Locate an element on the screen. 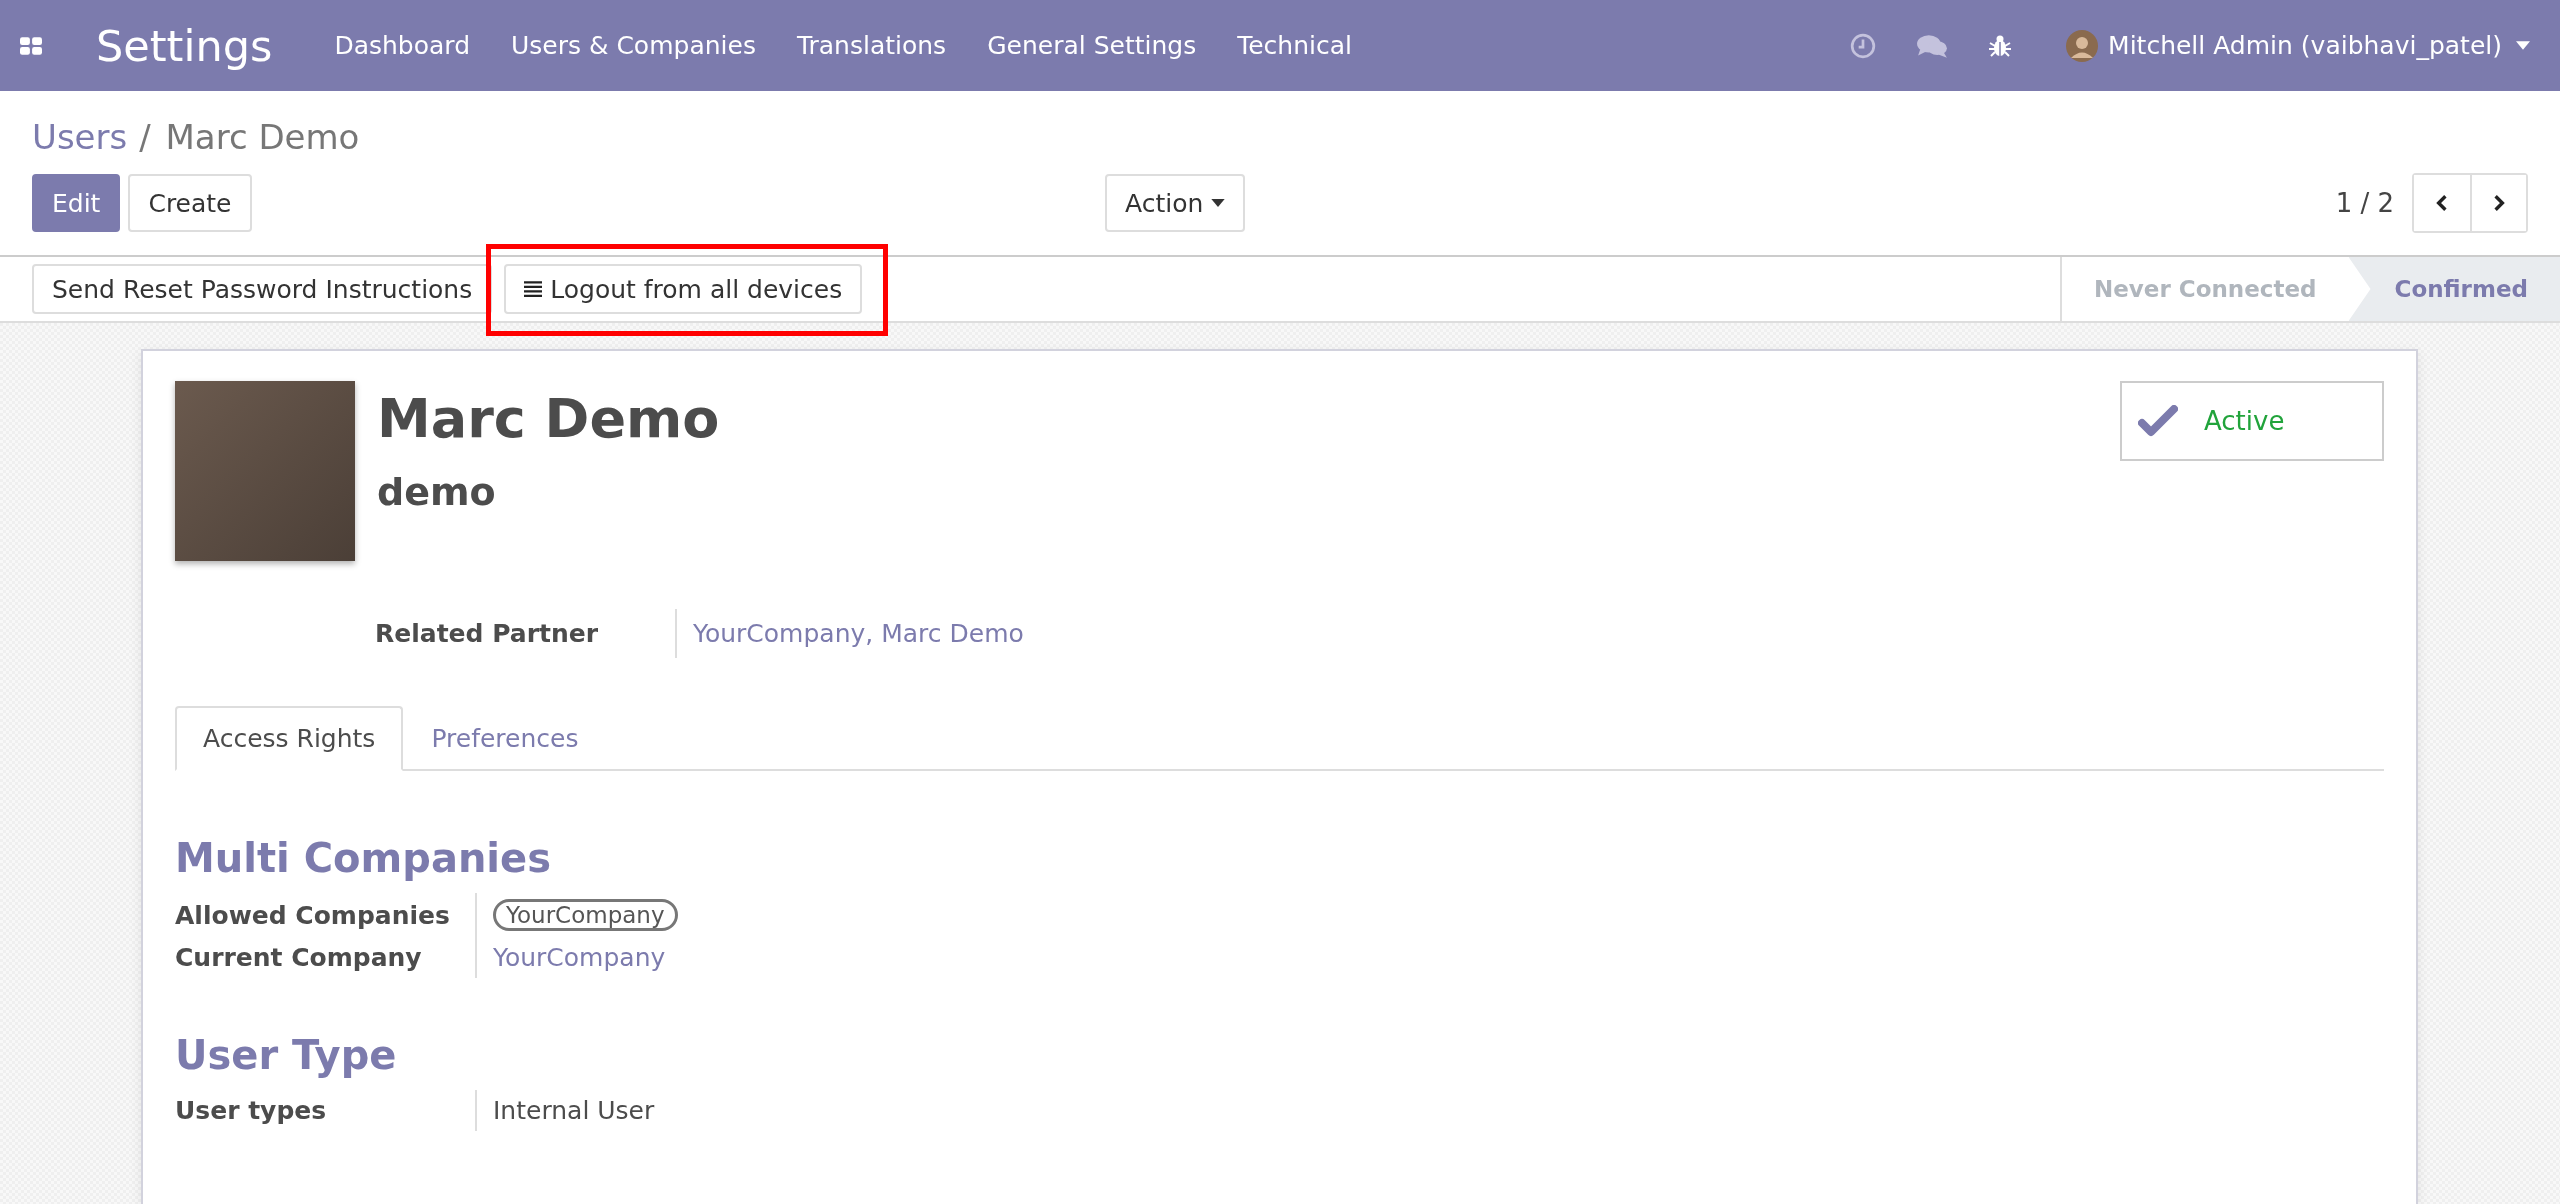  list-icon is located at coordinates (533, 289).